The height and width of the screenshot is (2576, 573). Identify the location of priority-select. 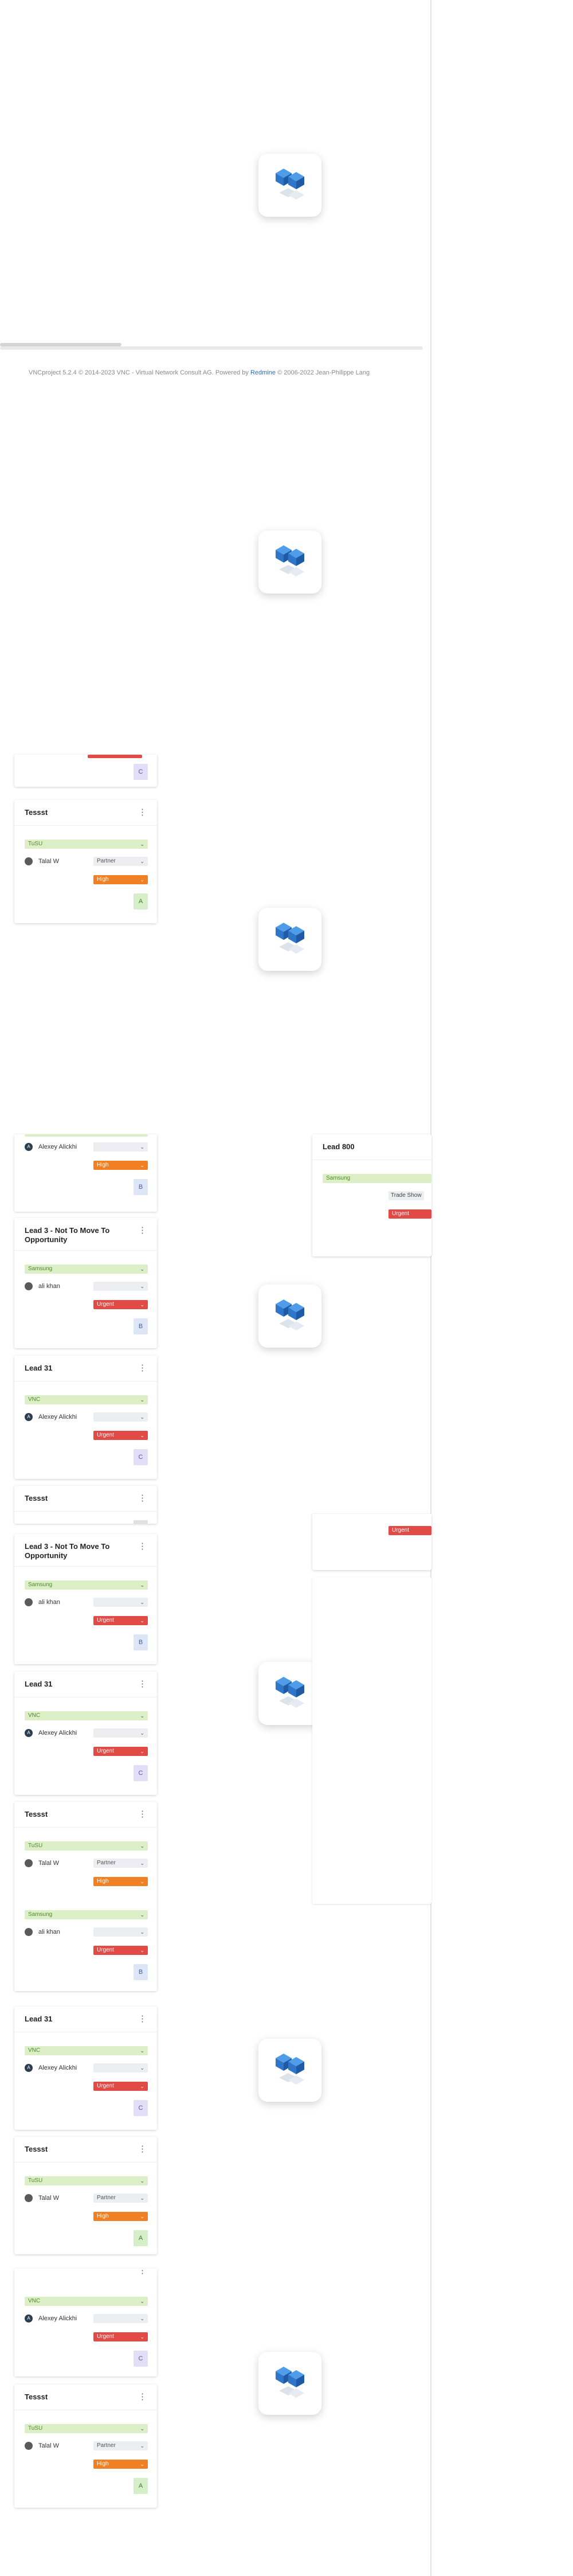
(115, 757).